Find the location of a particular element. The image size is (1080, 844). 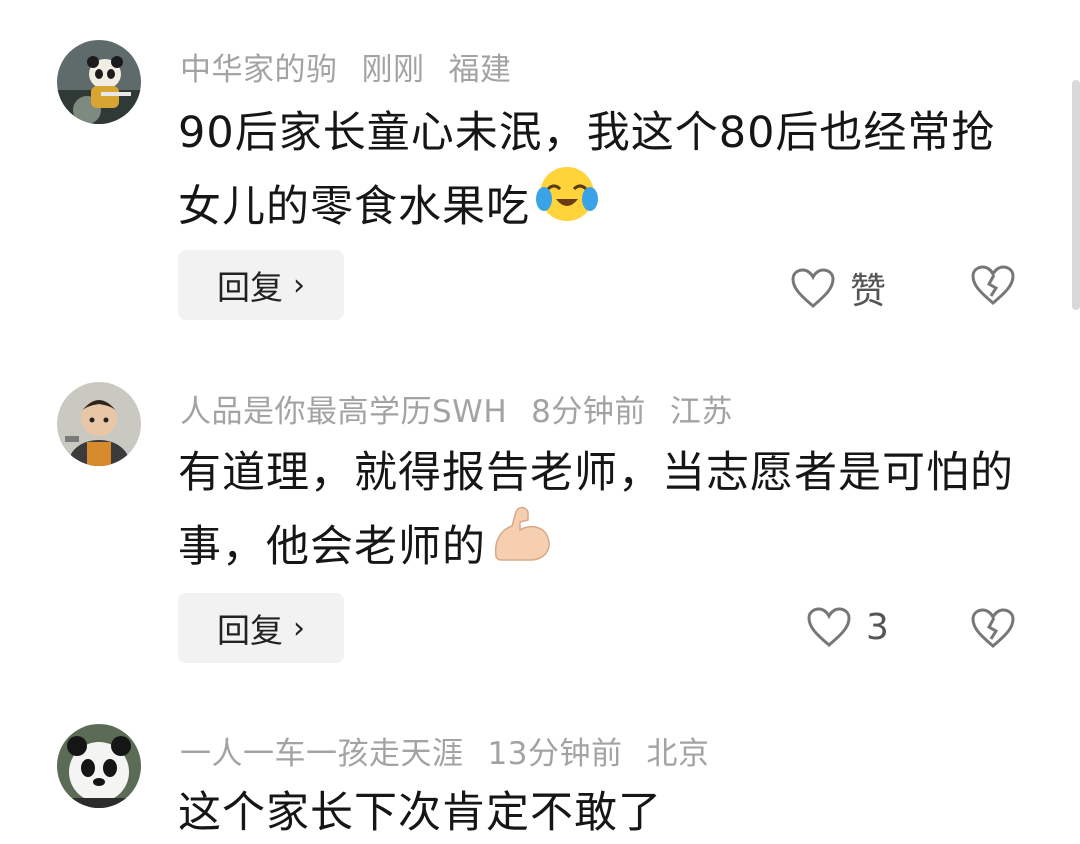

comment-text: 有道理，就得报告老师，当志愿者是可怕的事，他会老师的 is located at coordinates (608, 511).